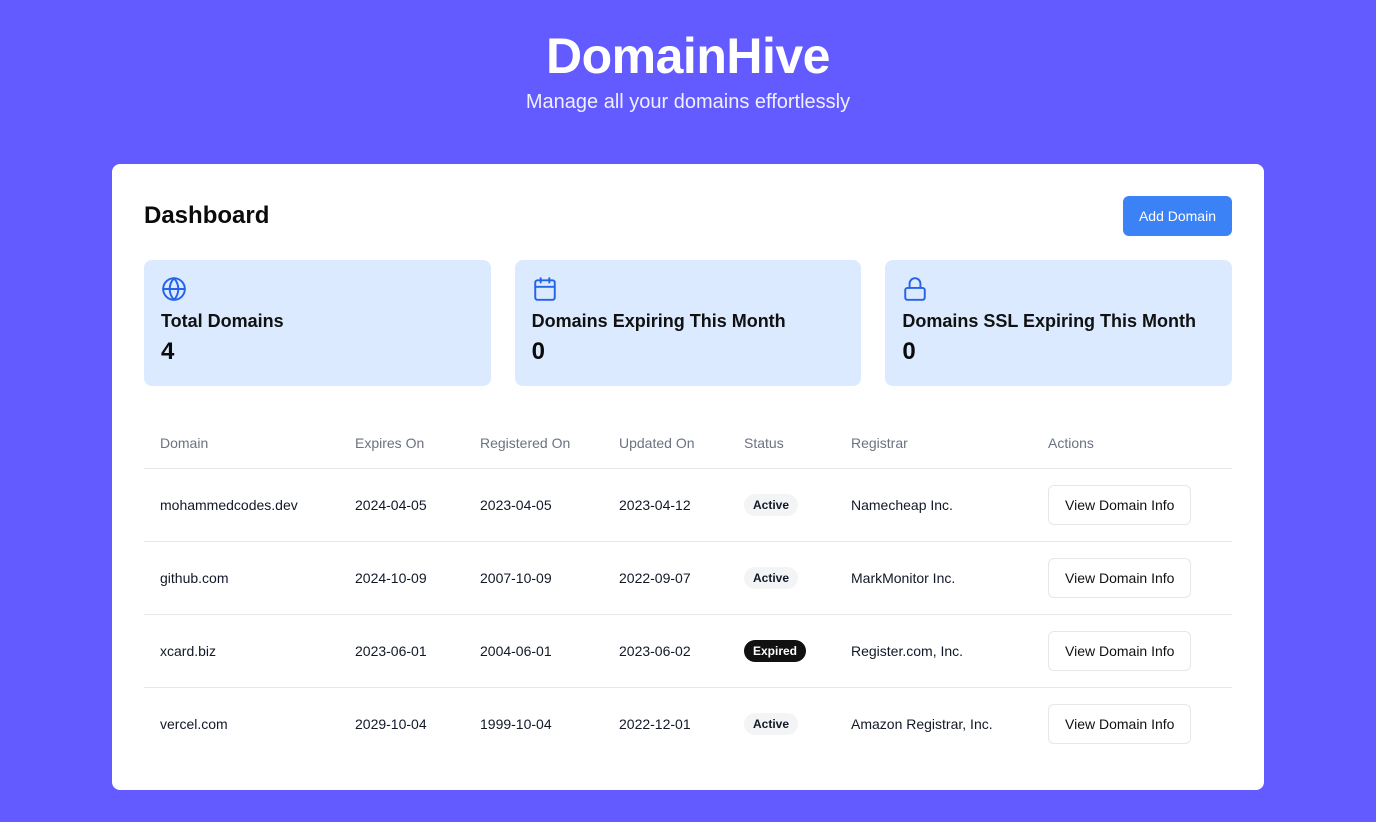 This screenshot has height=822, width=1376. I want to click on cell-registered-on: 2007-10-09, so click(533, 578).